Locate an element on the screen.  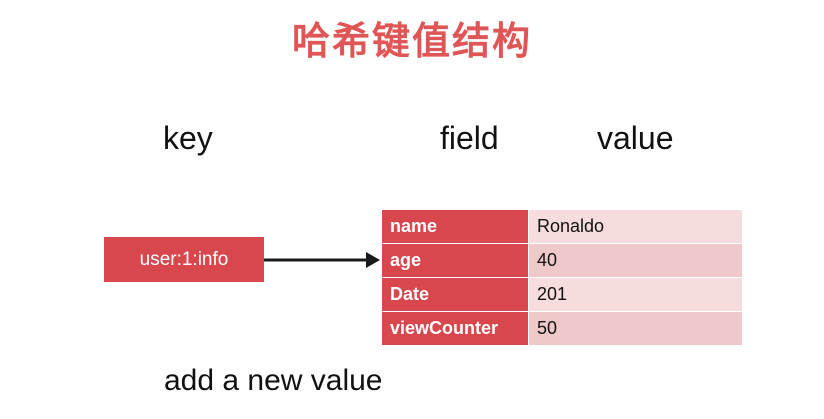
value-column-label: value is located at coordinates (635, 138).